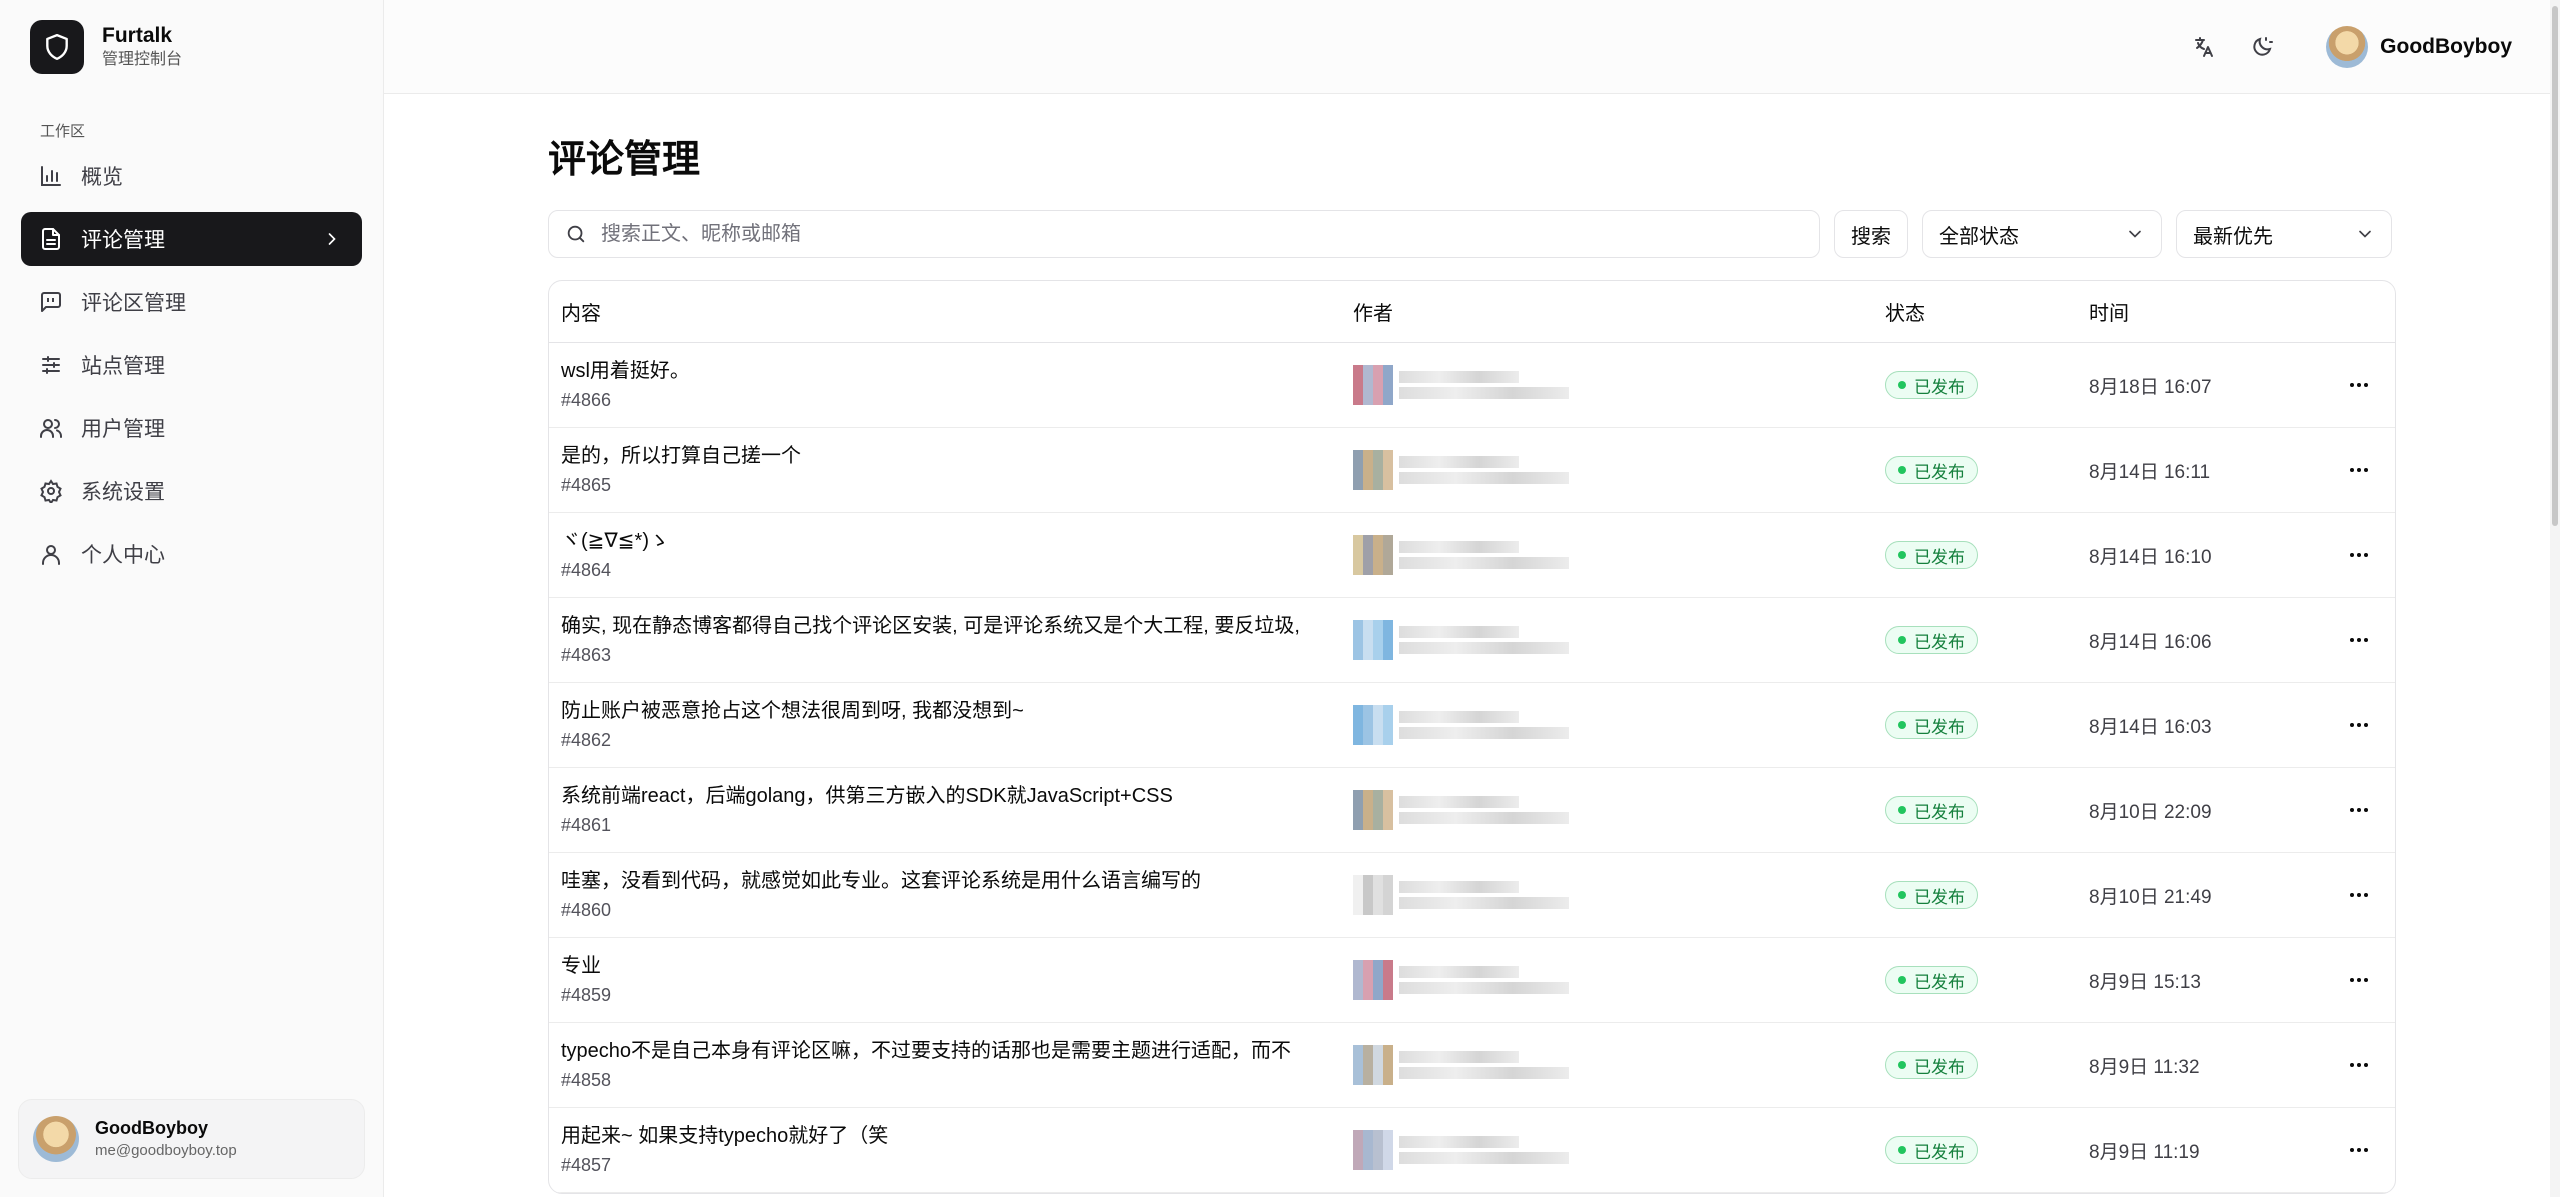 Image resolution: width=2560 pixels, height=1197 pixels. I want to click on search-input, so click(1202, 234).